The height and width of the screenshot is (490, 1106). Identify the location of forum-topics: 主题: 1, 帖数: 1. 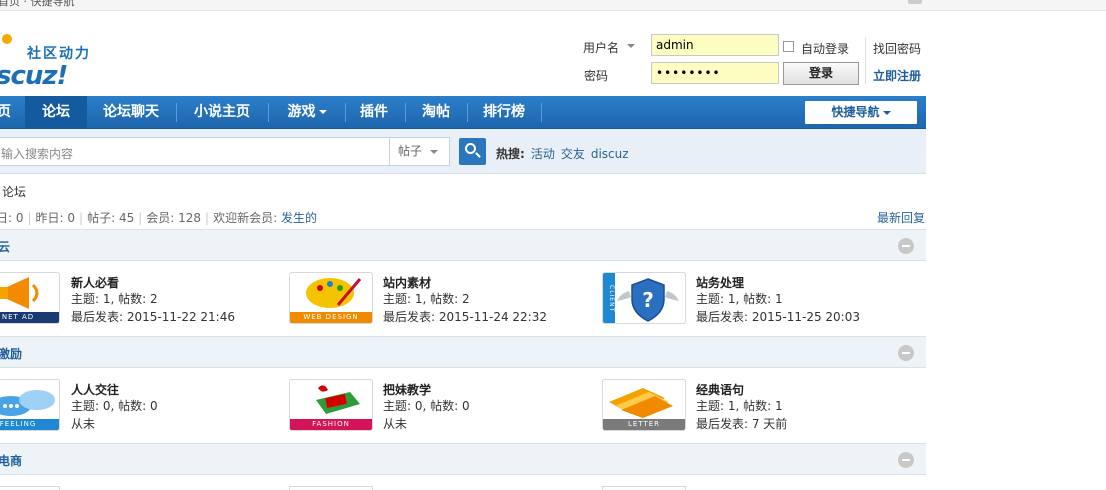
(739, 299).